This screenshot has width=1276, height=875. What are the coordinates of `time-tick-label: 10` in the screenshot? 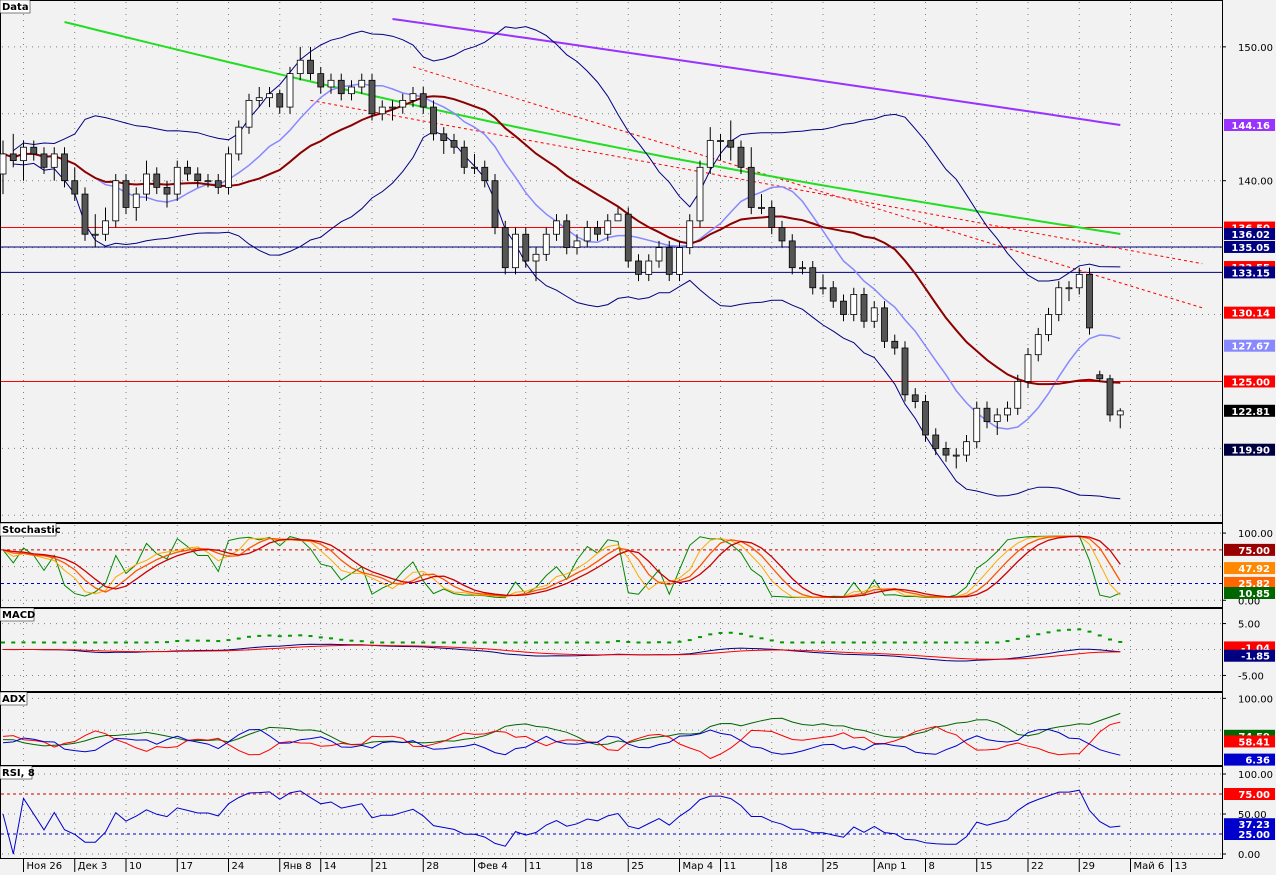 It's located at (135, 866).